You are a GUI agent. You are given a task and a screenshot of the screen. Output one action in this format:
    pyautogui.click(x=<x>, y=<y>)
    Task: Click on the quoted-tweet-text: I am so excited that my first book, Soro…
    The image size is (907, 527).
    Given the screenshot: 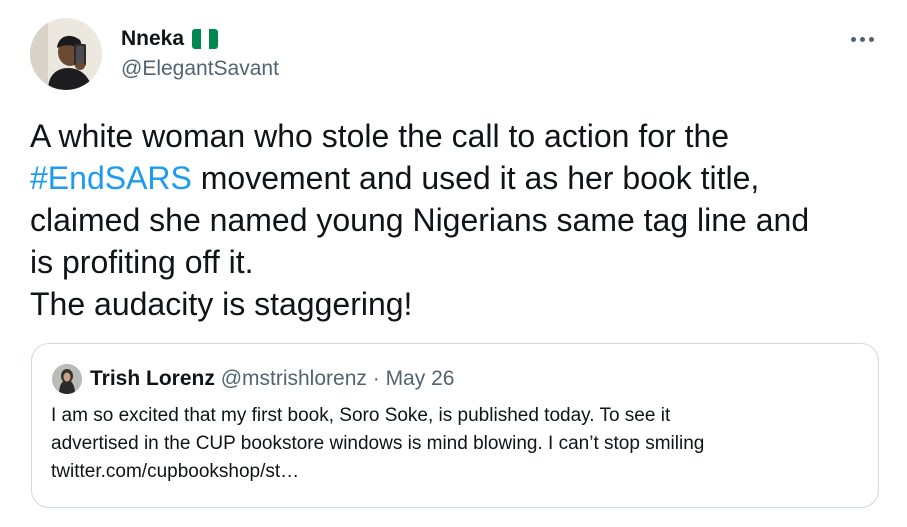 What is the action you would take?
    pyautogui.click(x=458, y=444)
    